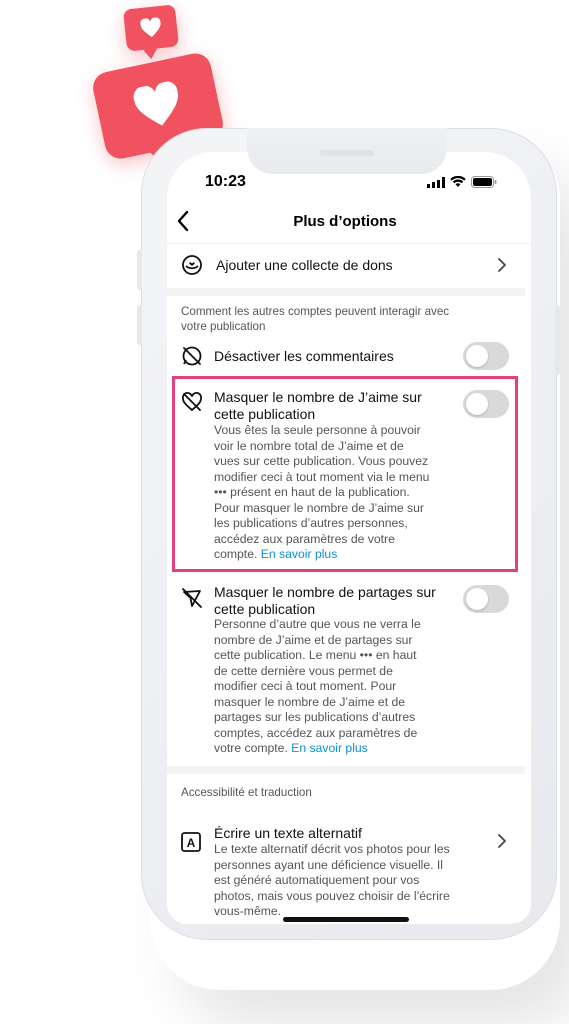 This screenshot has height=1024, width=569. I want to click on page-title: Plus d’options, so click(345, 221).